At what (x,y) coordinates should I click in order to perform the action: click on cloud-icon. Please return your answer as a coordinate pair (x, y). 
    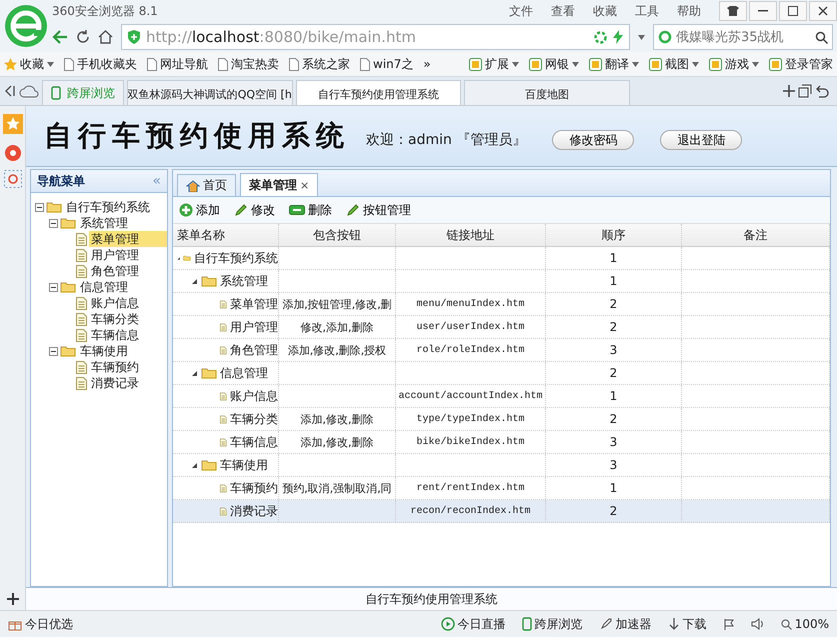
    Looking at the image, I should click on (29, 91).